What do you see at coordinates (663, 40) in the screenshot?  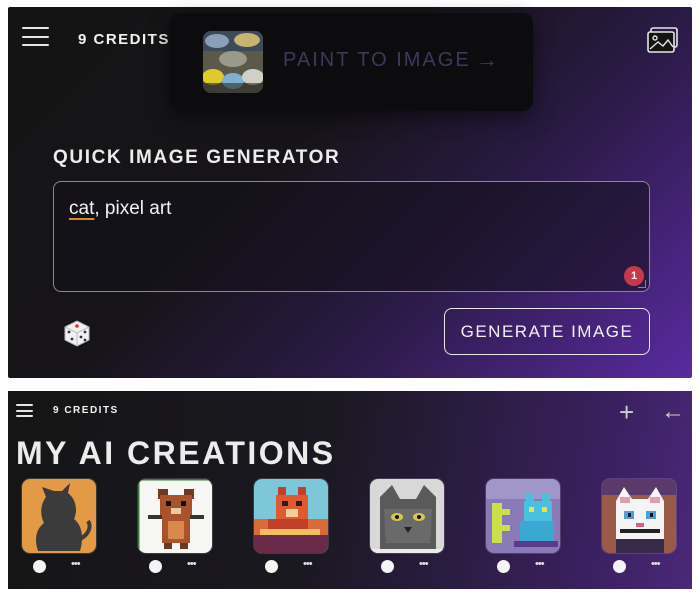 I see `image-gallery-icon` at bounding box center [663, 40].